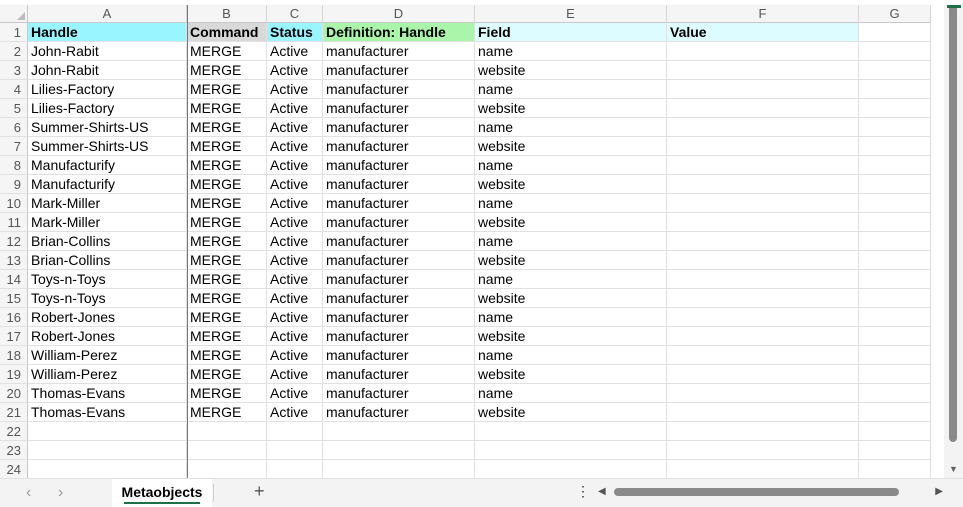  Describe the element at coordinates (60, 493) in the screenshot. I see `next-sheet-icon: ›` at that location.